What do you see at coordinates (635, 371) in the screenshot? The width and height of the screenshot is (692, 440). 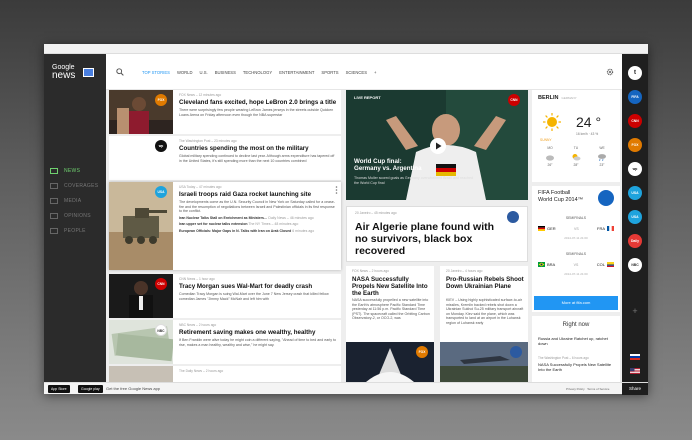 I see `usa-flag-icon` at bounding box center [635, 371].